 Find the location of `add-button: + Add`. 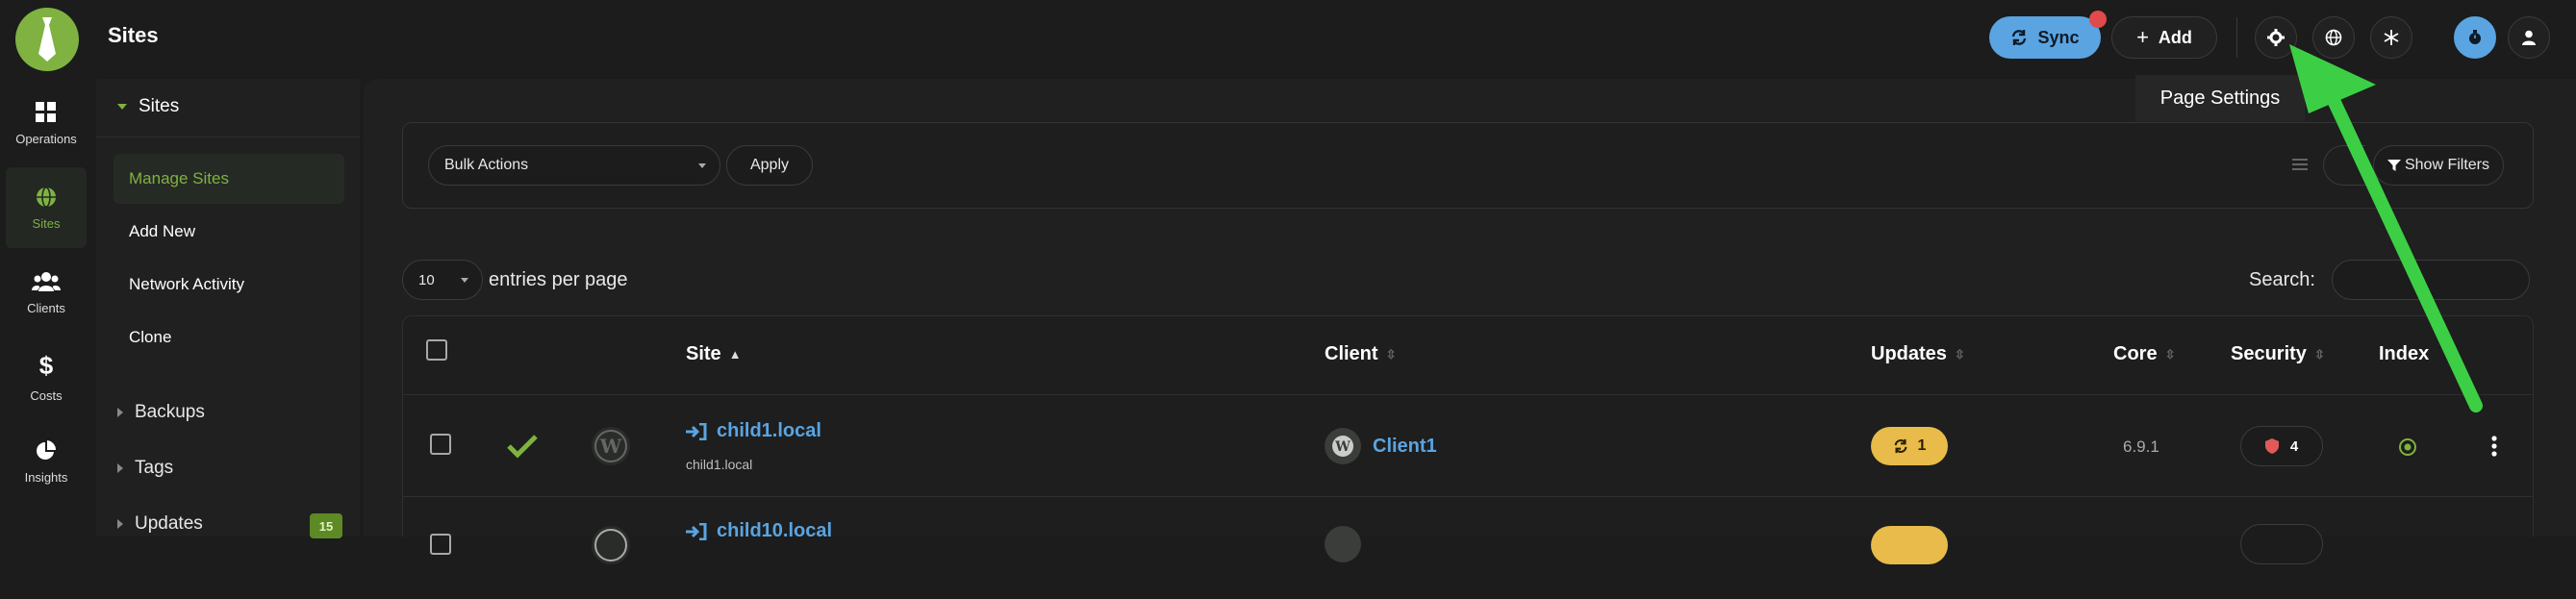

add-button: + Add is located at coordinates (2164, 37).